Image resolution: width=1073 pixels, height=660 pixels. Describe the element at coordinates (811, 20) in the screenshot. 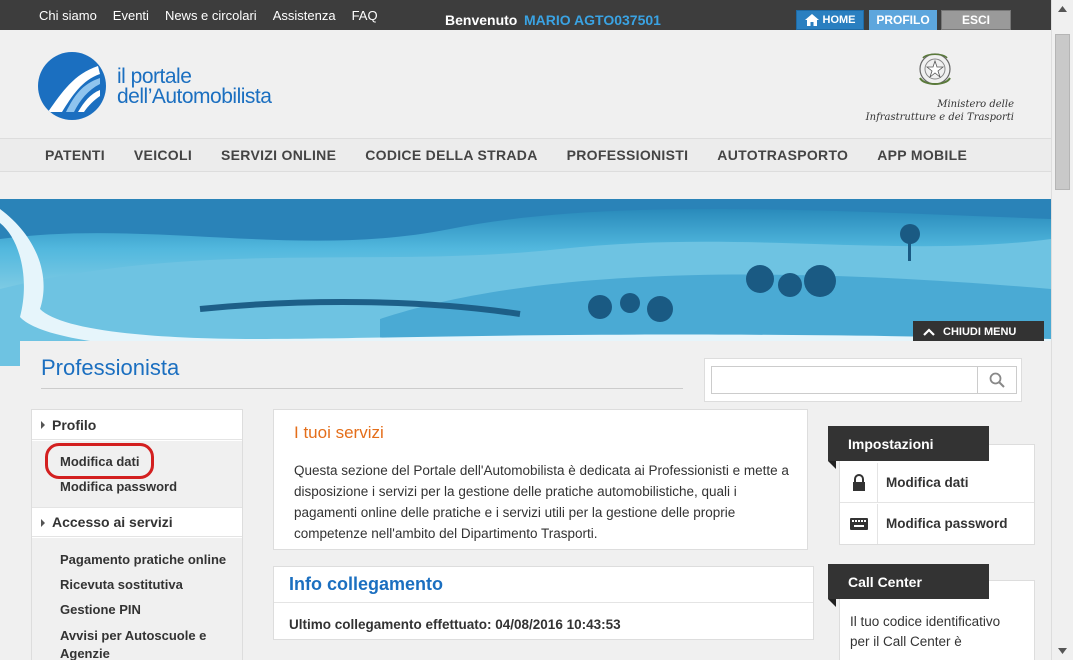

I see `home-icon` at that location.